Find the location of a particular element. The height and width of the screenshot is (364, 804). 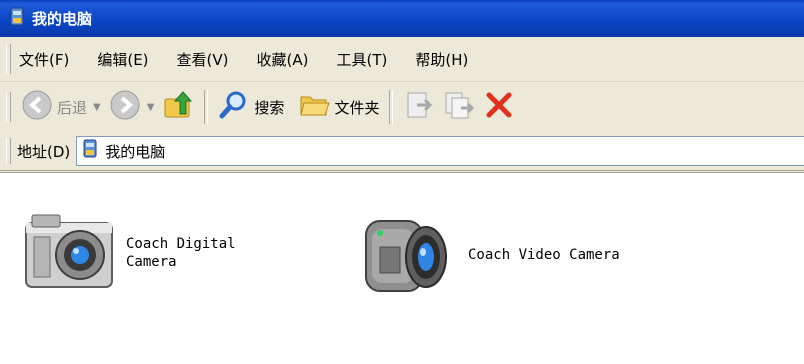

copy-to-button is located at coordinates (459, 107).